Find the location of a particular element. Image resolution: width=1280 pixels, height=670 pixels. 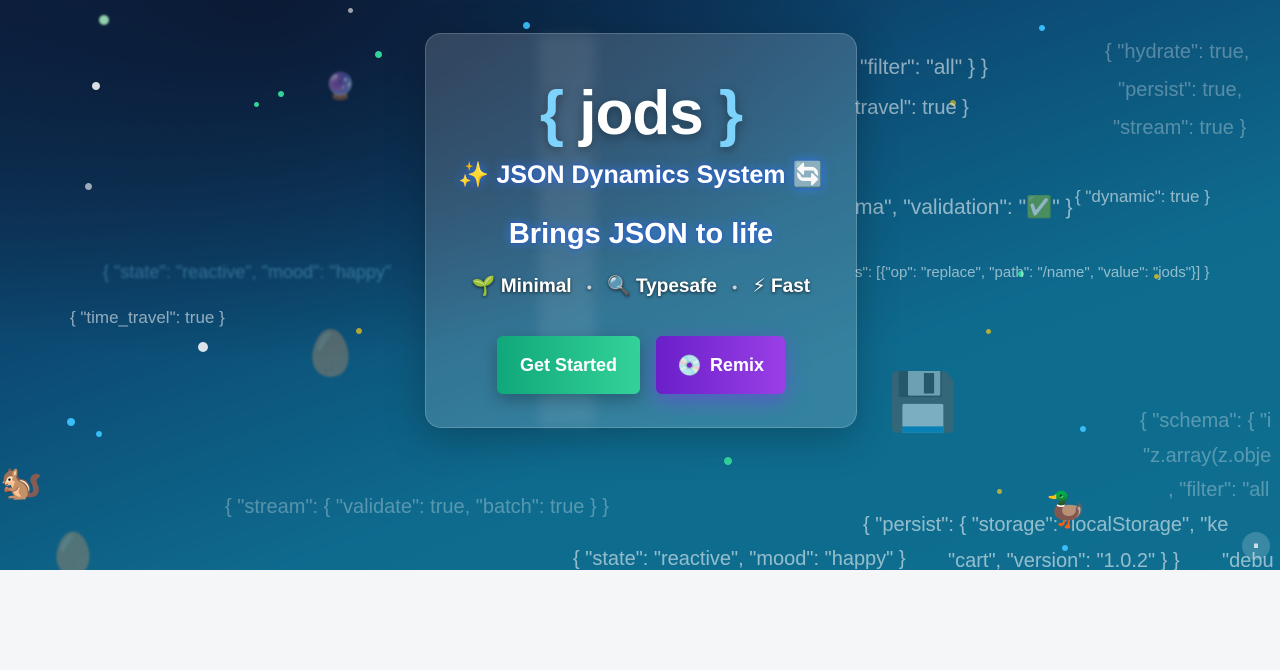

bg-json-snippet: { "schema": { "i is located at coordinates (1206, 421).